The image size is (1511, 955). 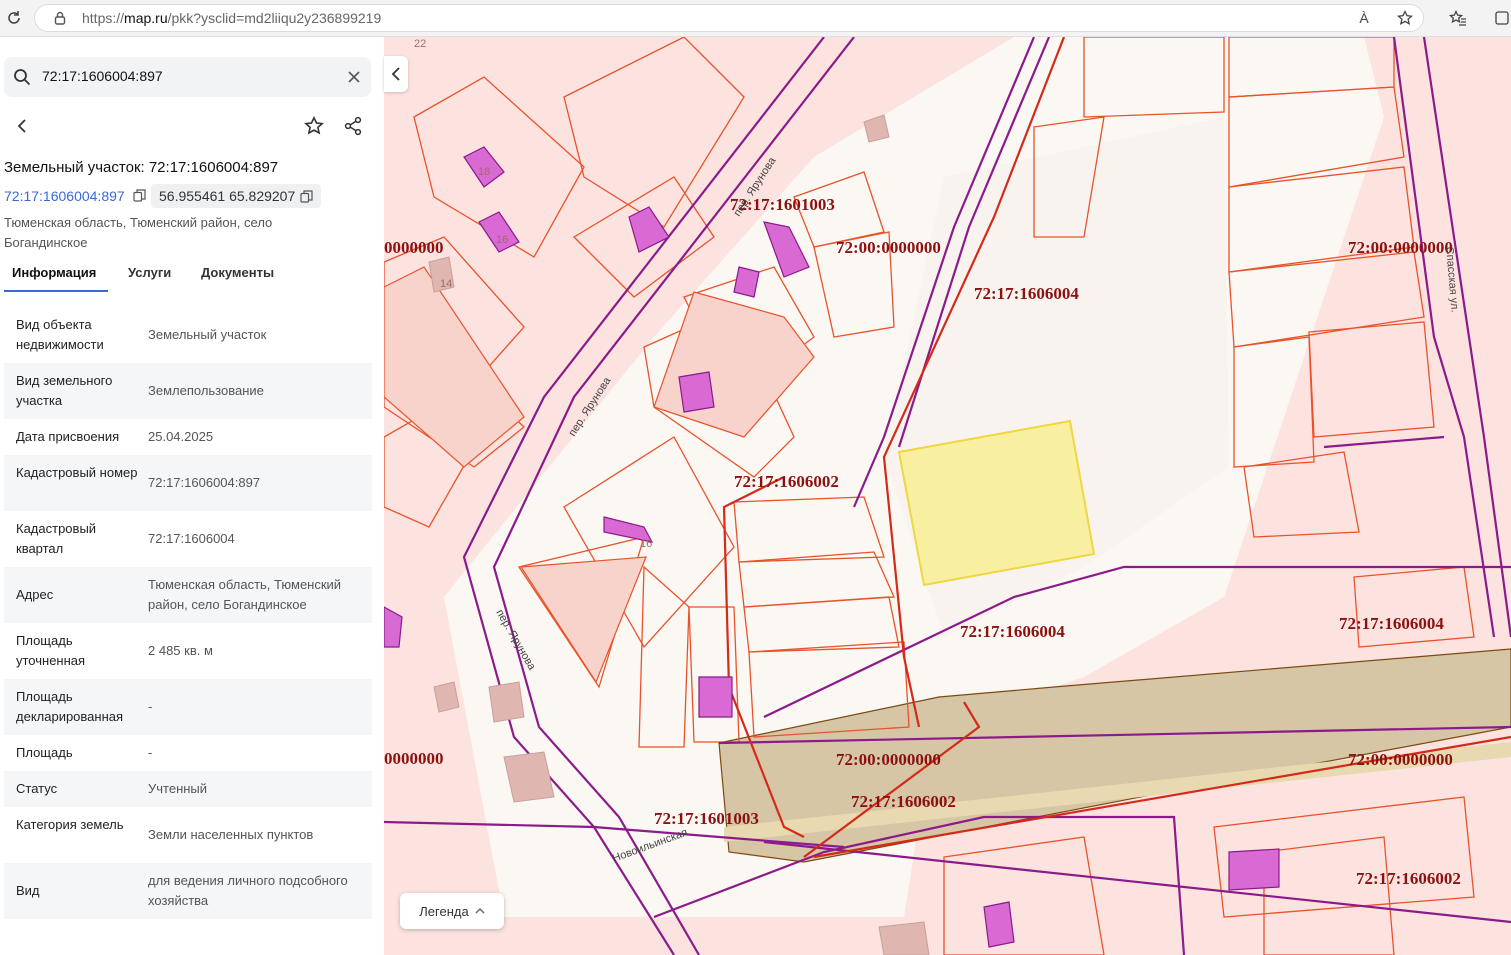 What do you see at coordinates (188, 753) in the screenshot?
I see `info-row-area: Площадь -` at bounding box center [188, 753].